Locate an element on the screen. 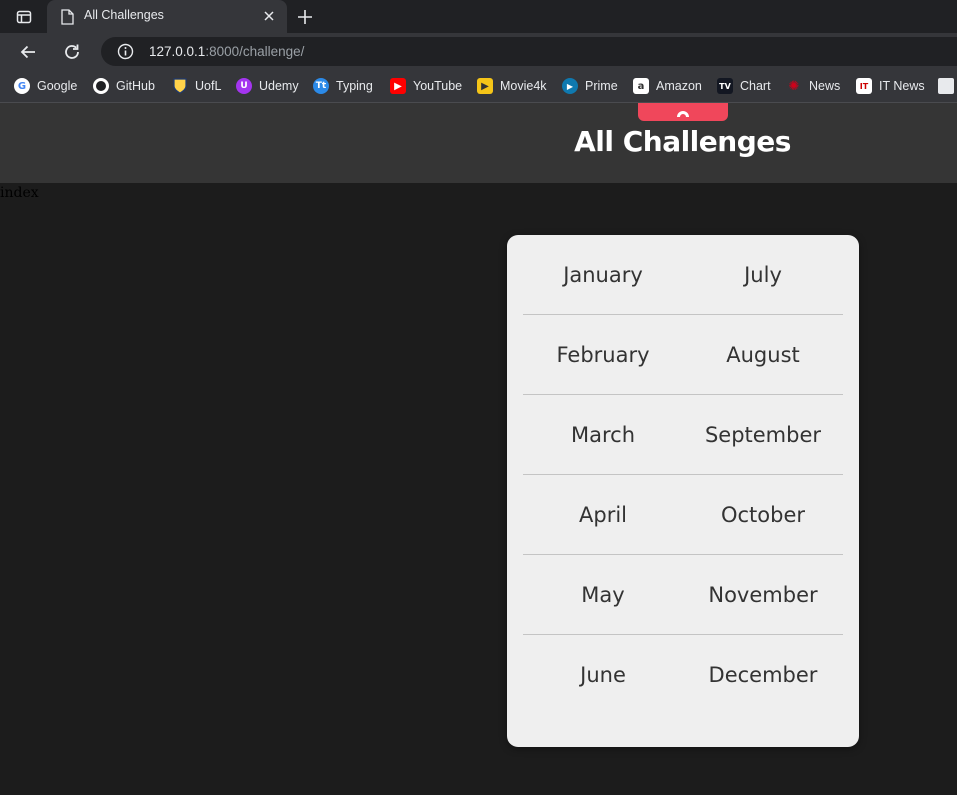 The image size is (957, 795). logo-icon is located at coordinates (683, 112).